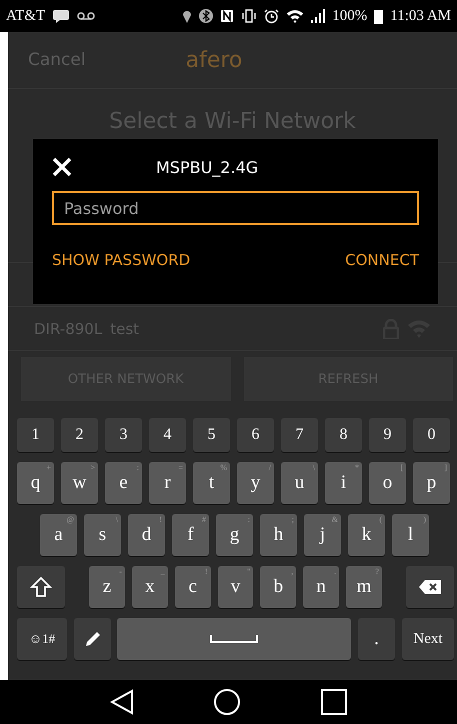 This screenshot has width=457, height=724. What do you see at coordinates (192, 587) in the screenshot?
I see `keyboard-key: c !` at bounding box center [192, 587].